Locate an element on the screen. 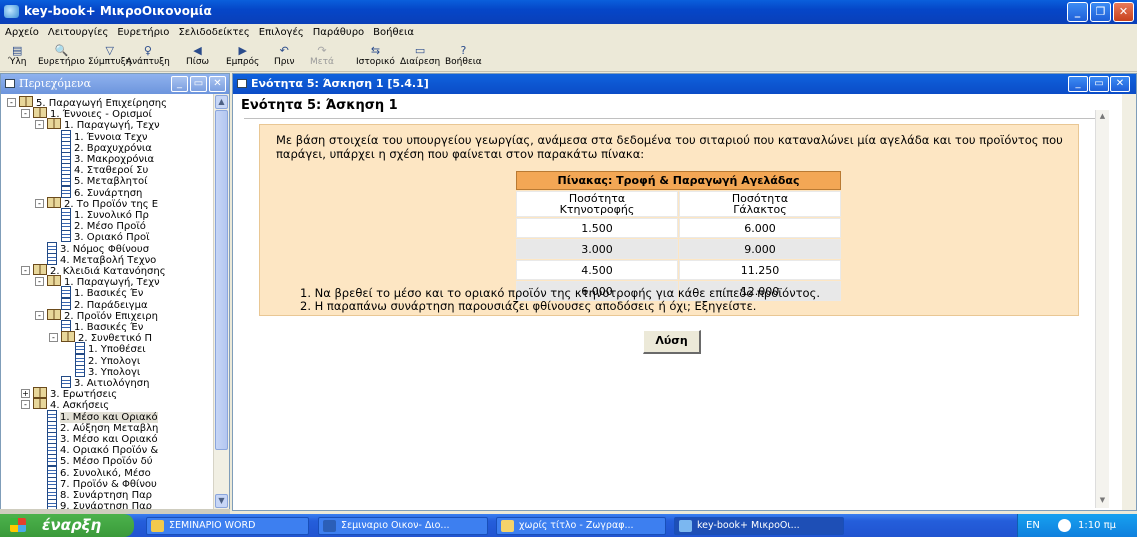  taskbar-button: ΣΕΜΙΝΑΡΙΟ WORD is located at coordinates (227, 526).